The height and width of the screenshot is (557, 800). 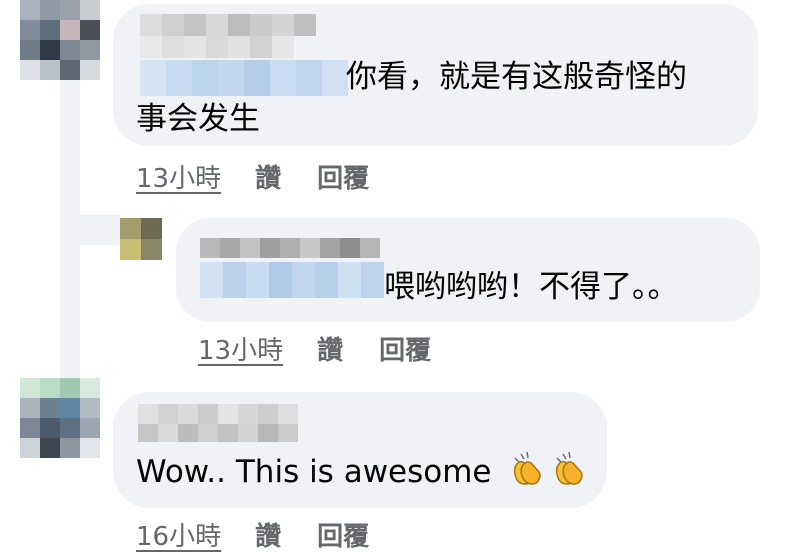 What do you see at coordinates (198, 119) in the screenshot?
I see `comment-text: 事会发生` at bounding box center [198, 119].